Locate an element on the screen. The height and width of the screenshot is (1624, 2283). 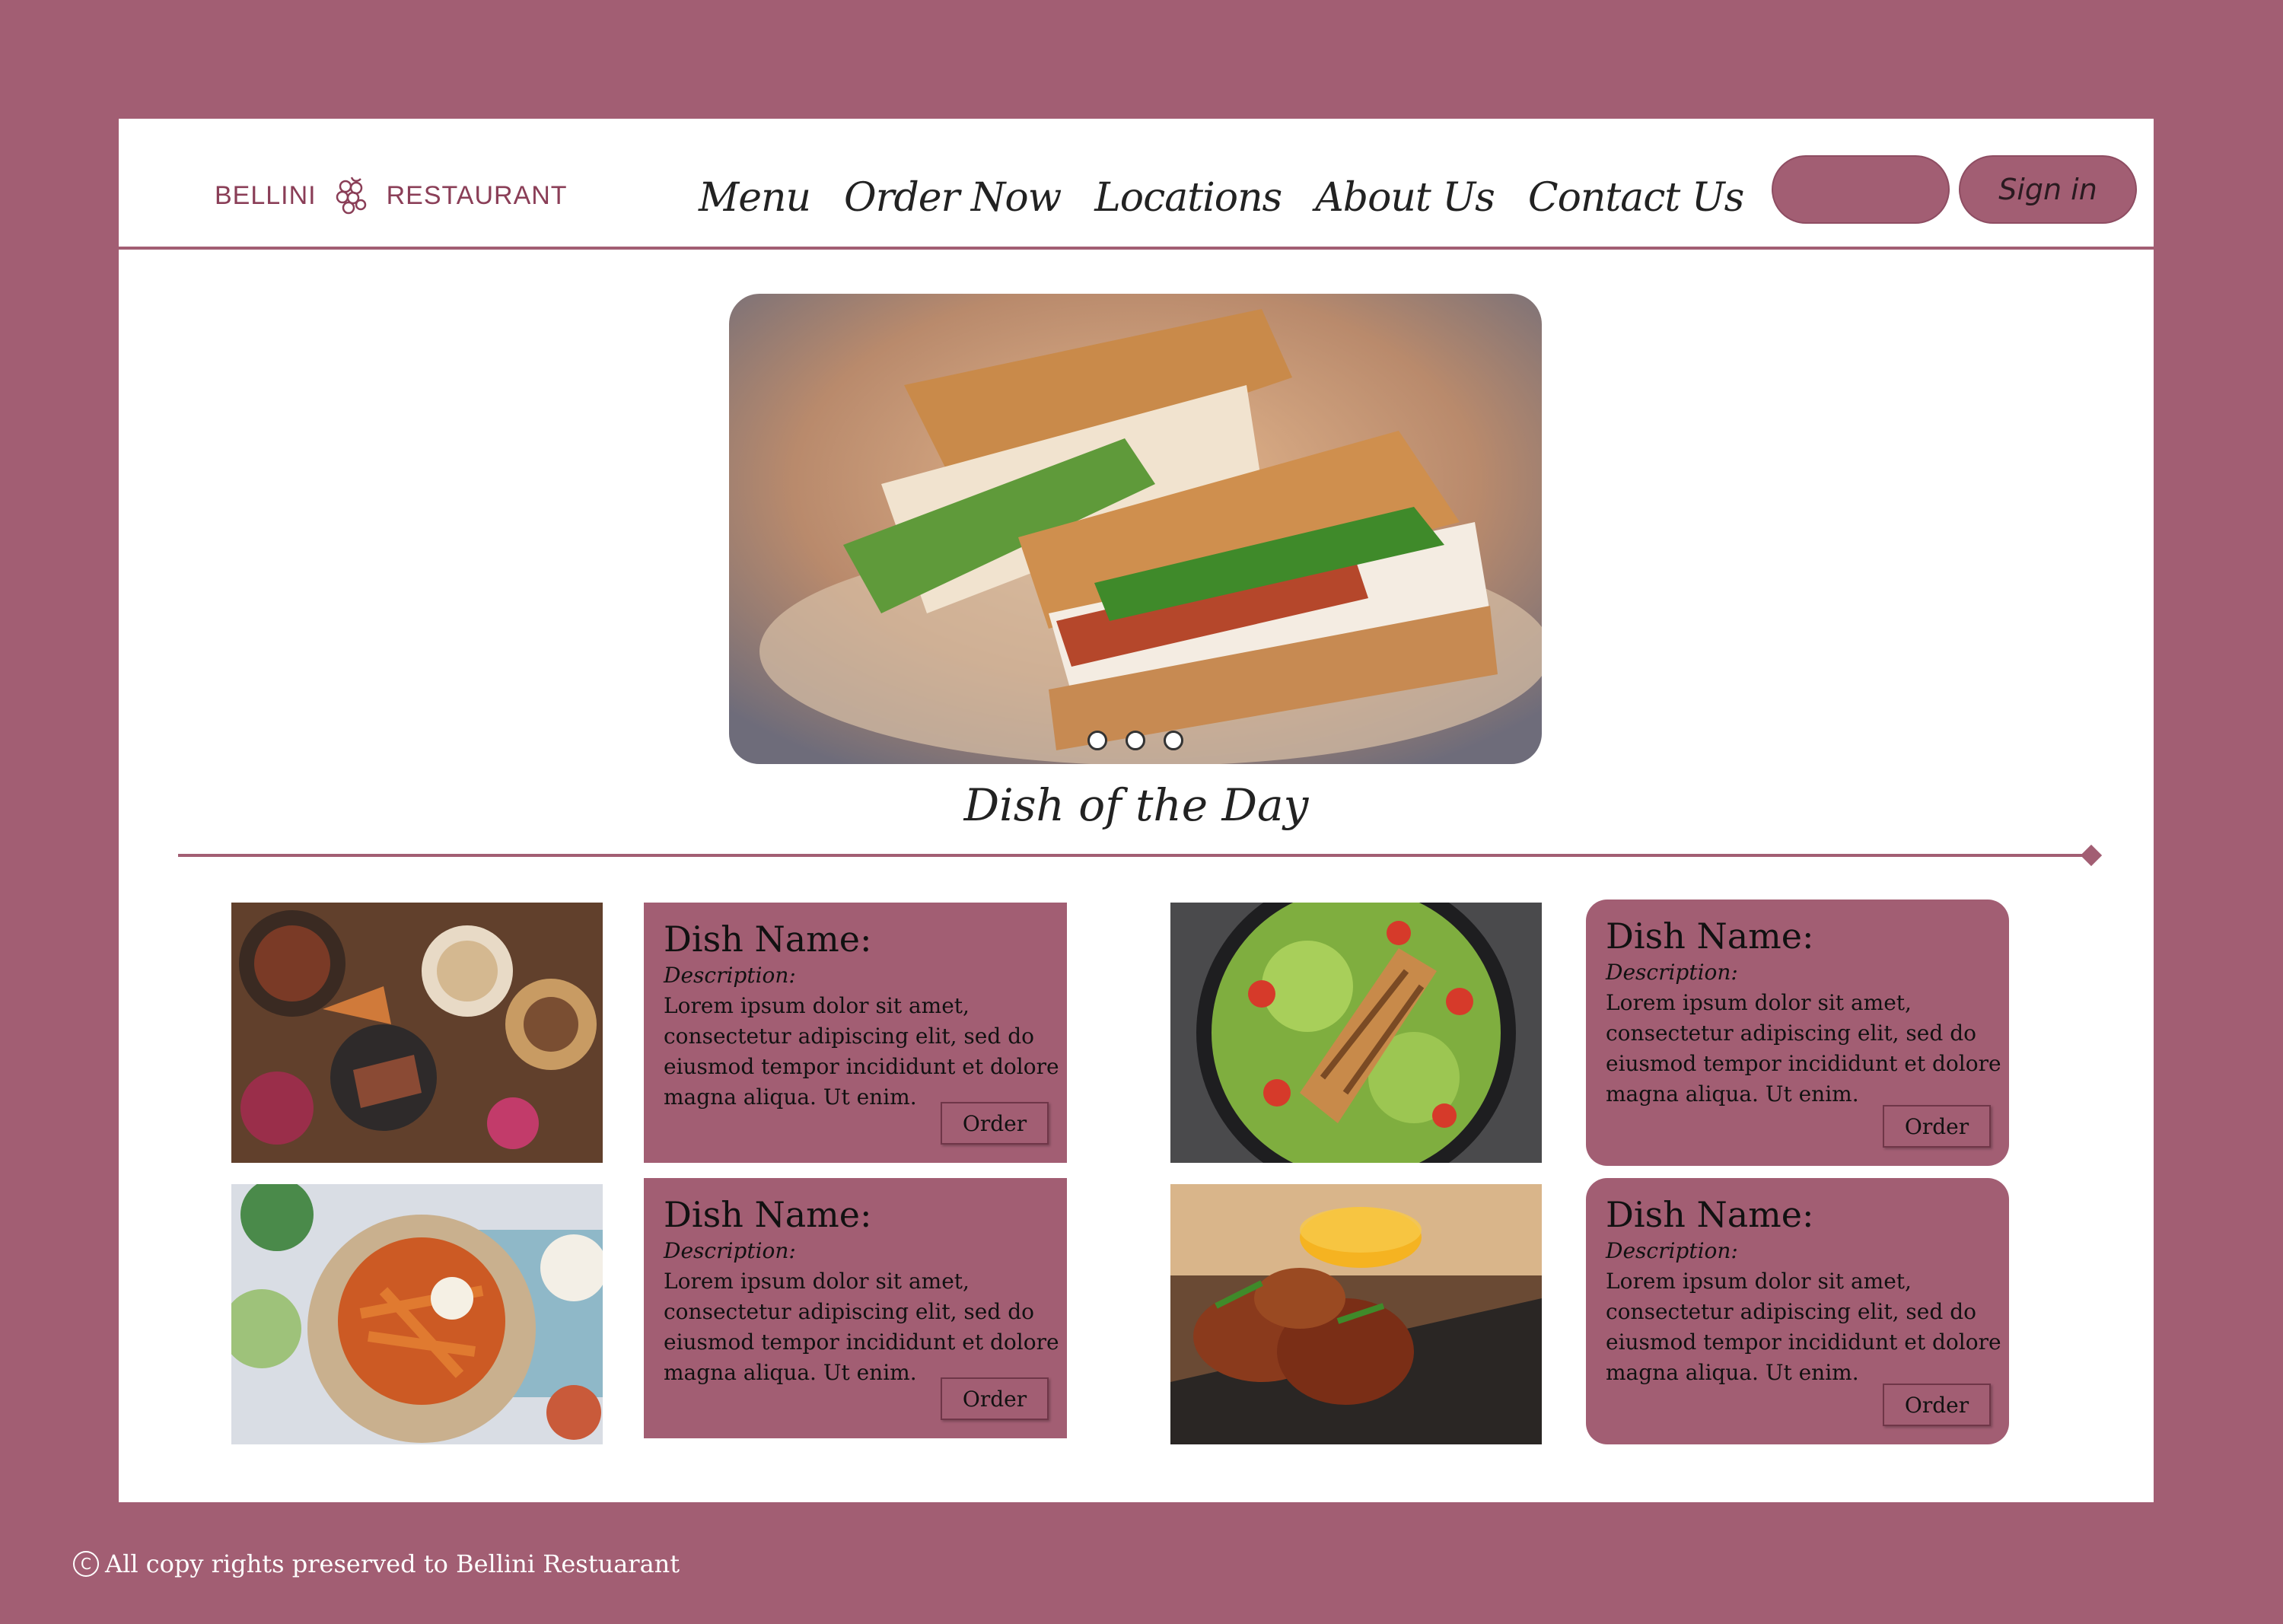
brand-name-left: BELLINI is located at coordinates (266, 195).